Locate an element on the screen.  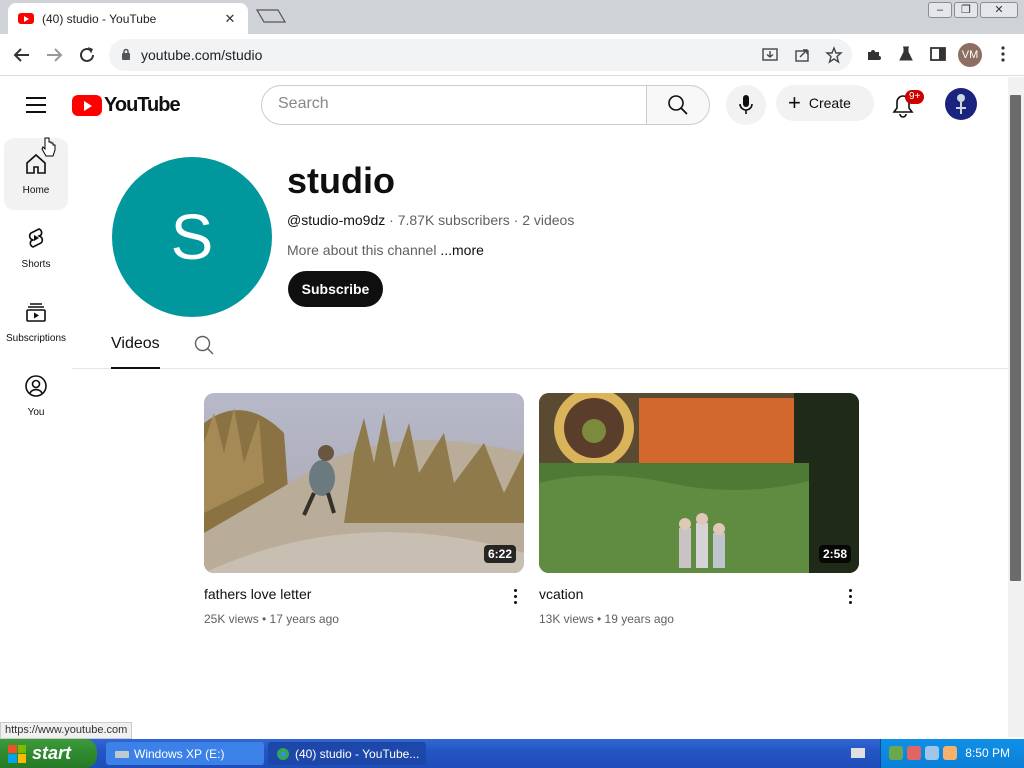
tray-icon-search is located at coordinates (950, 753).